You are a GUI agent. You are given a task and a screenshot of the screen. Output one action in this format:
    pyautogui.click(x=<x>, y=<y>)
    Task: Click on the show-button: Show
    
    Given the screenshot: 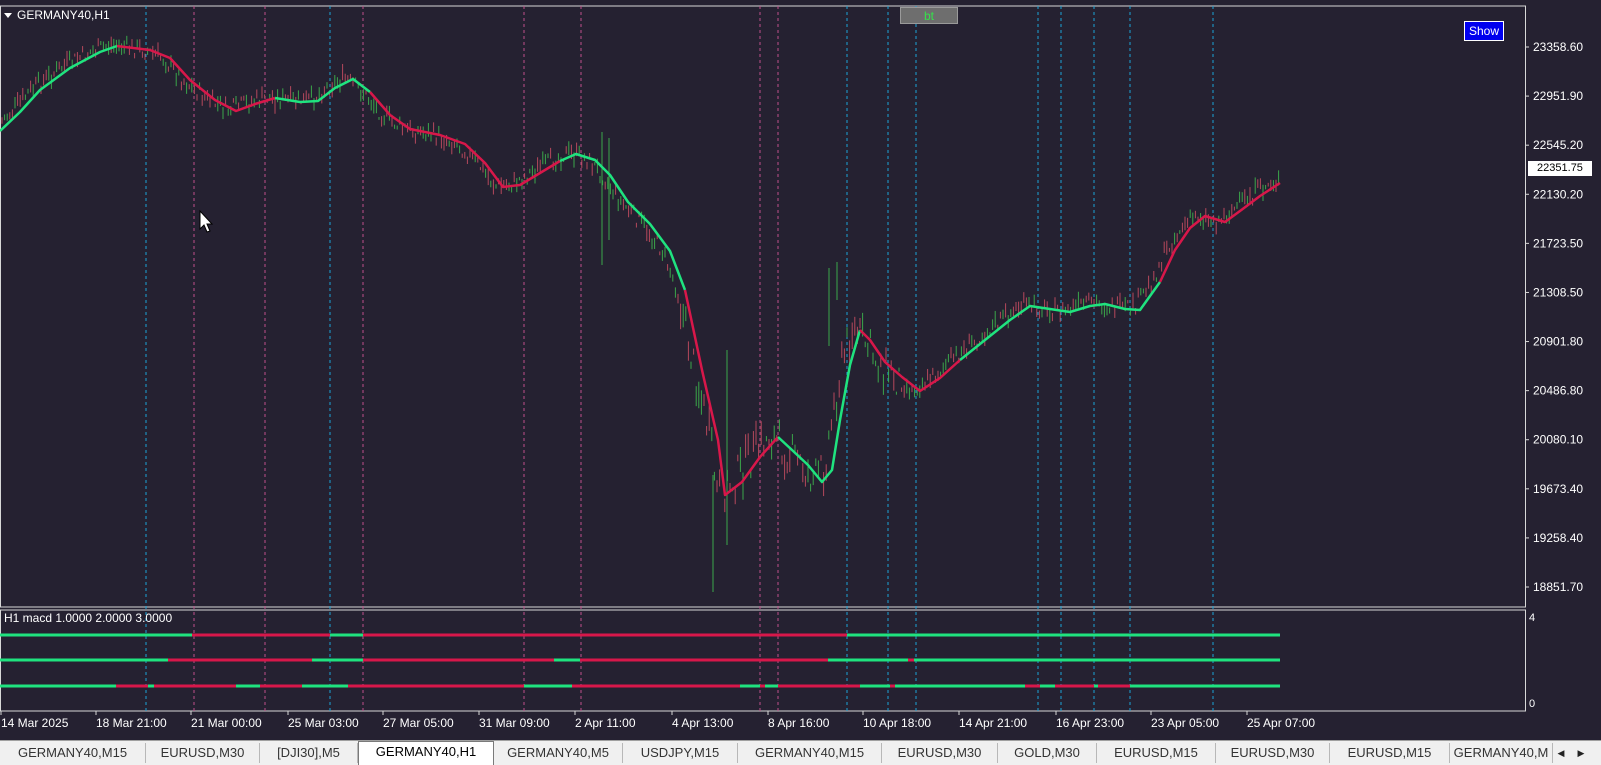 What is the action you would take?
    pyautogui.click(x=1484, y=31)
    